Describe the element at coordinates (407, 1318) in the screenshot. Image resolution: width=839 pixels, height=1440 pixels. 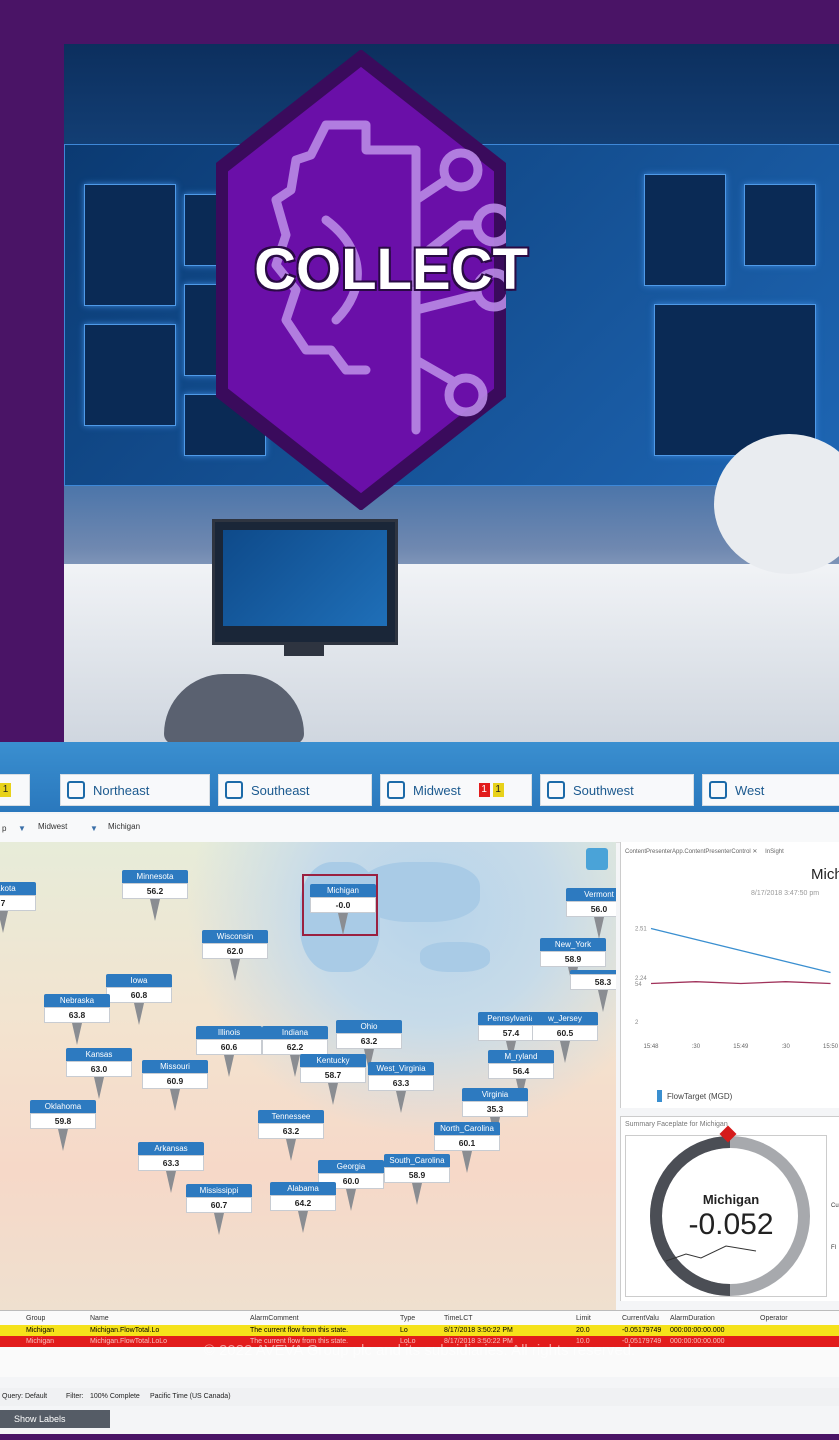
I see `column-header: Type` at that location.